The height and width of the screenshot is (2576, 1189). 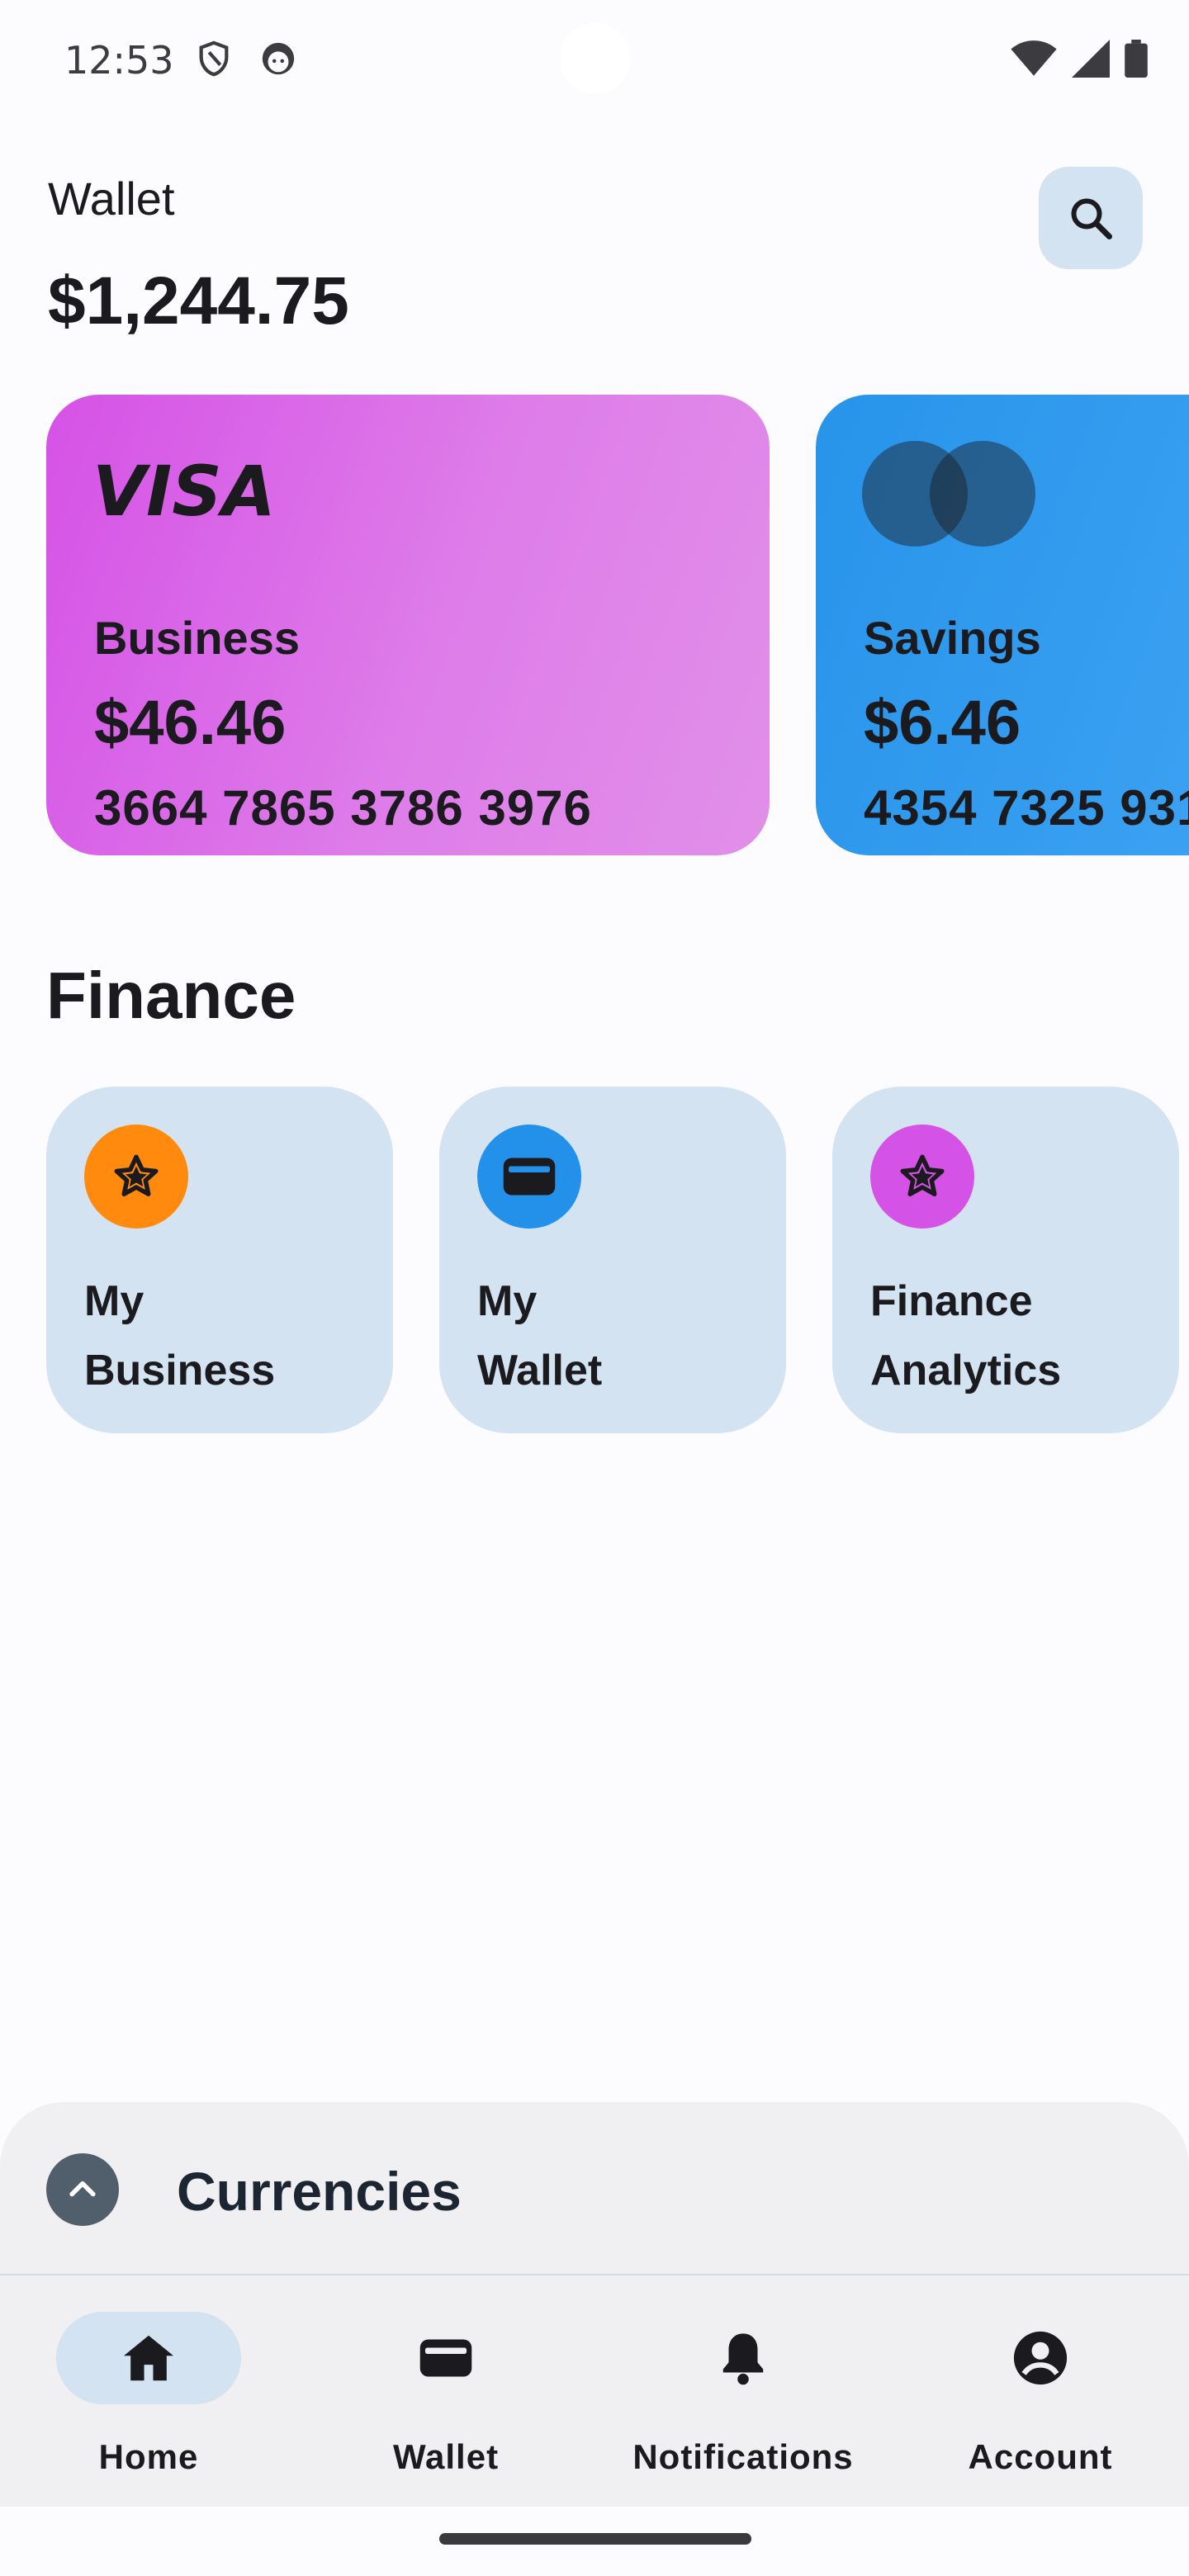 I want to click on search-icon, so click(x=1091, y=218).